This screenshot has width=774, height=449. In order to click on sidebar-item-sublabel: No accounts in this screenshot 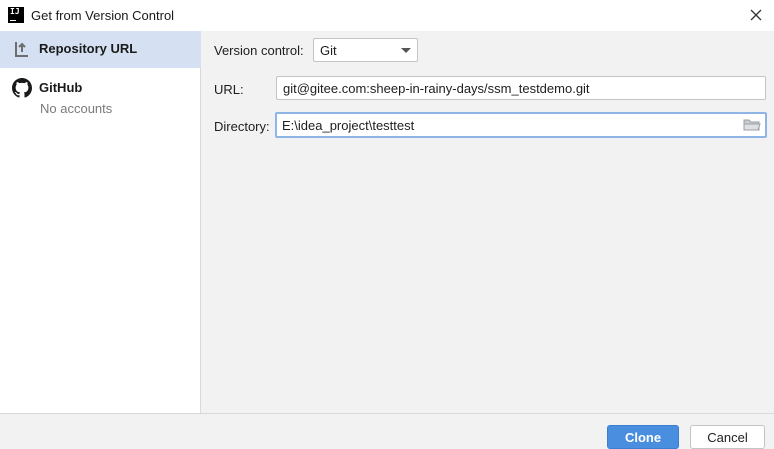, I will do `click(76, 108)`.